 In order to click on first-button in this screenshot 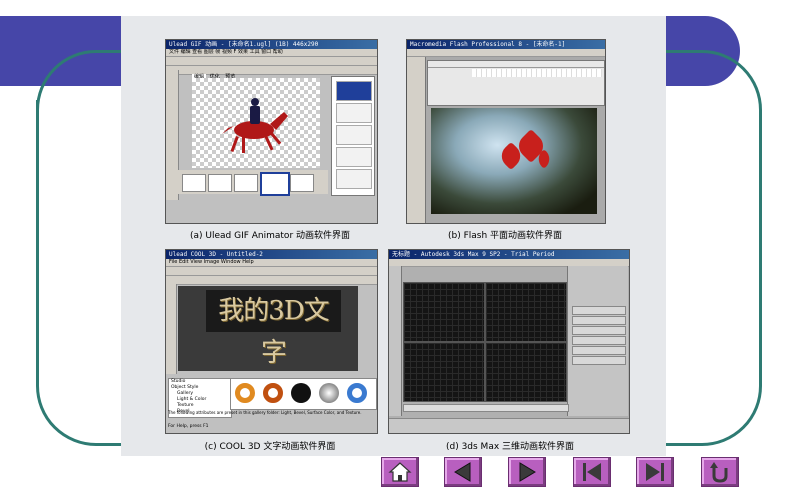, I will do `click(592, 472)`.